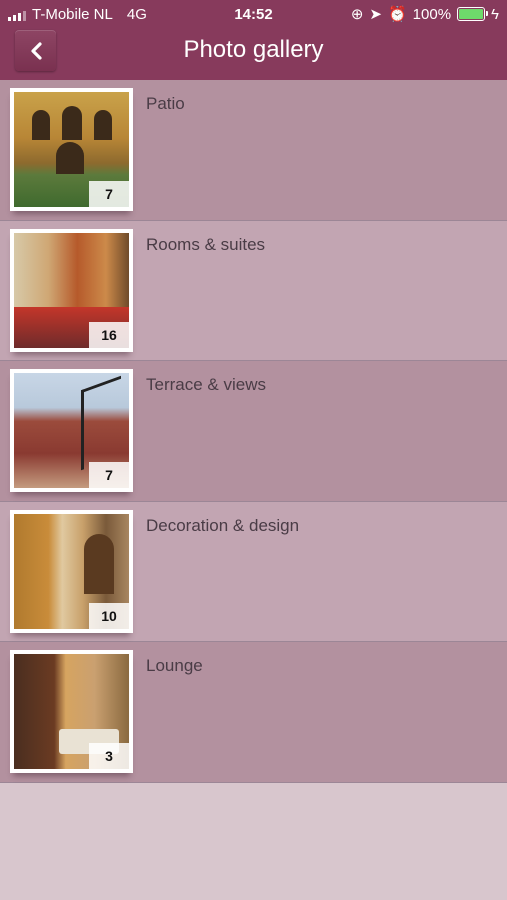 This screenshot has height=900, width=507. I want to click on alarm-icon: ⏰, so click(397, 14).